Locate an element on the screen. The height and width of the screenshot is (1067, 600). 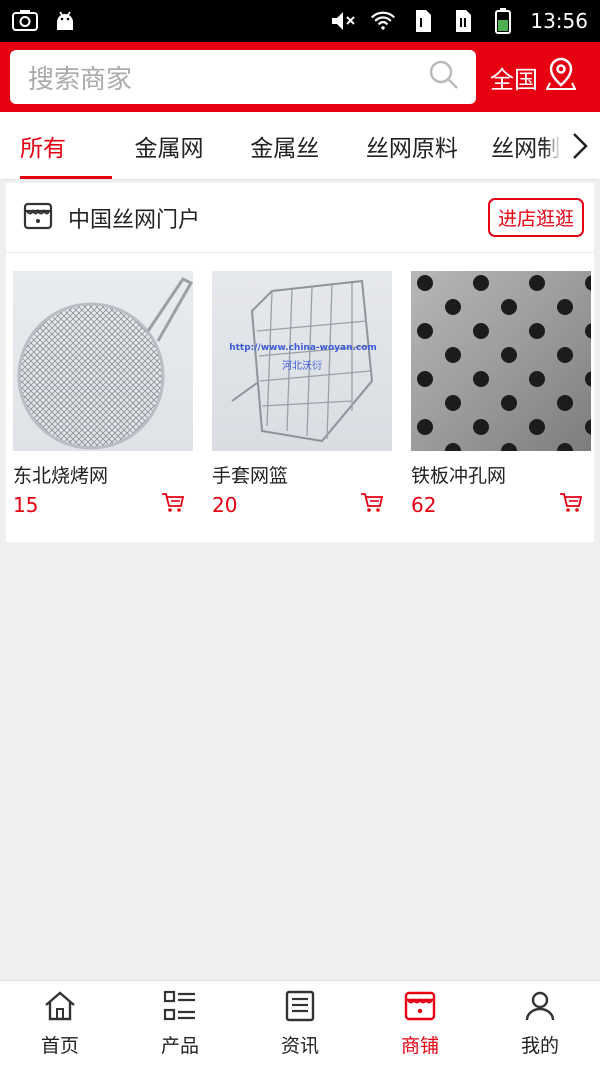
product-price: 20 is located at coordinates (225, 505).